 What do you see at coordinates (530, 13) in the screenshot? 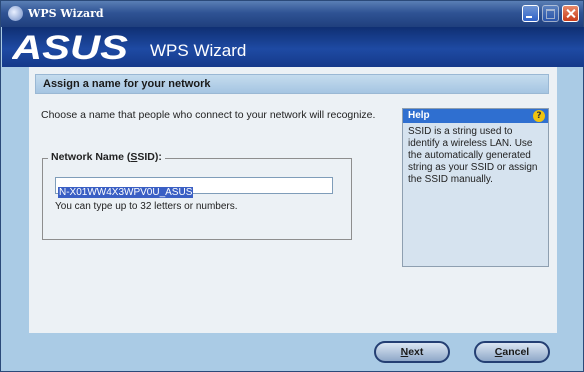
I see `minimize-button` at bounding box center [530, 13].